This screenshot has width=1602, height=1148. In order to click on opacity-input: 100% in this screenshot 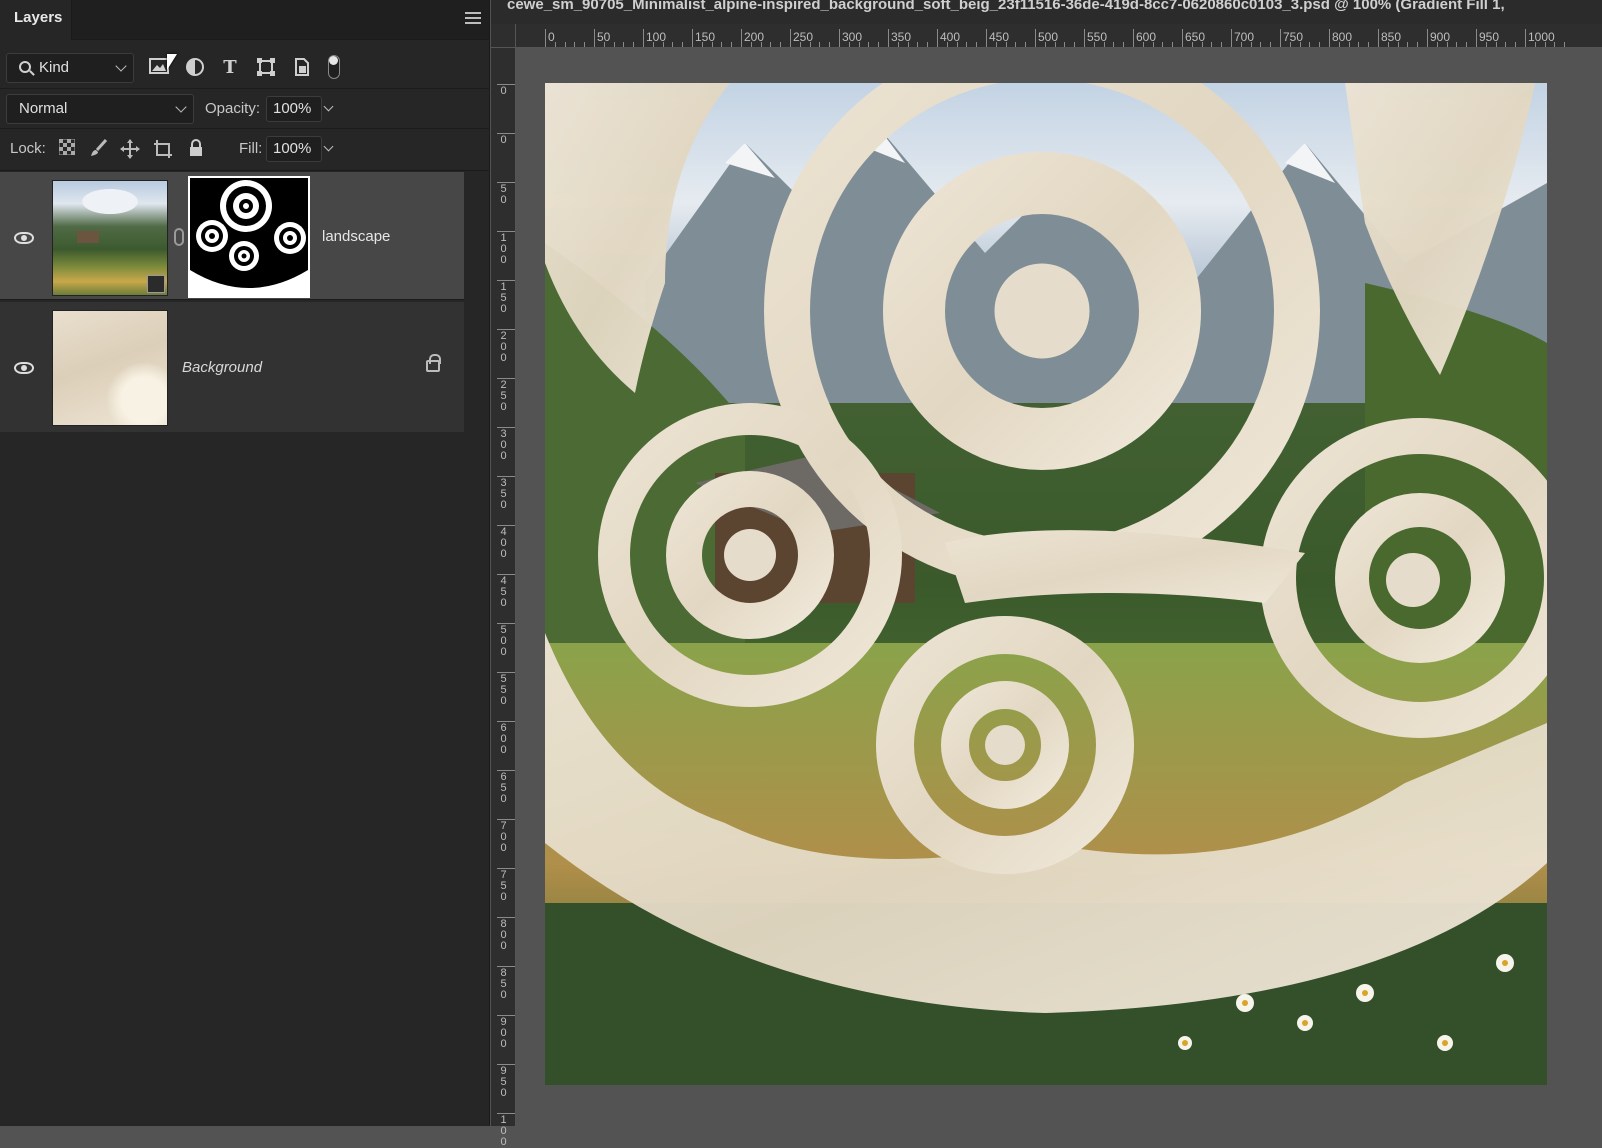, I will do `click(294, 109)`.